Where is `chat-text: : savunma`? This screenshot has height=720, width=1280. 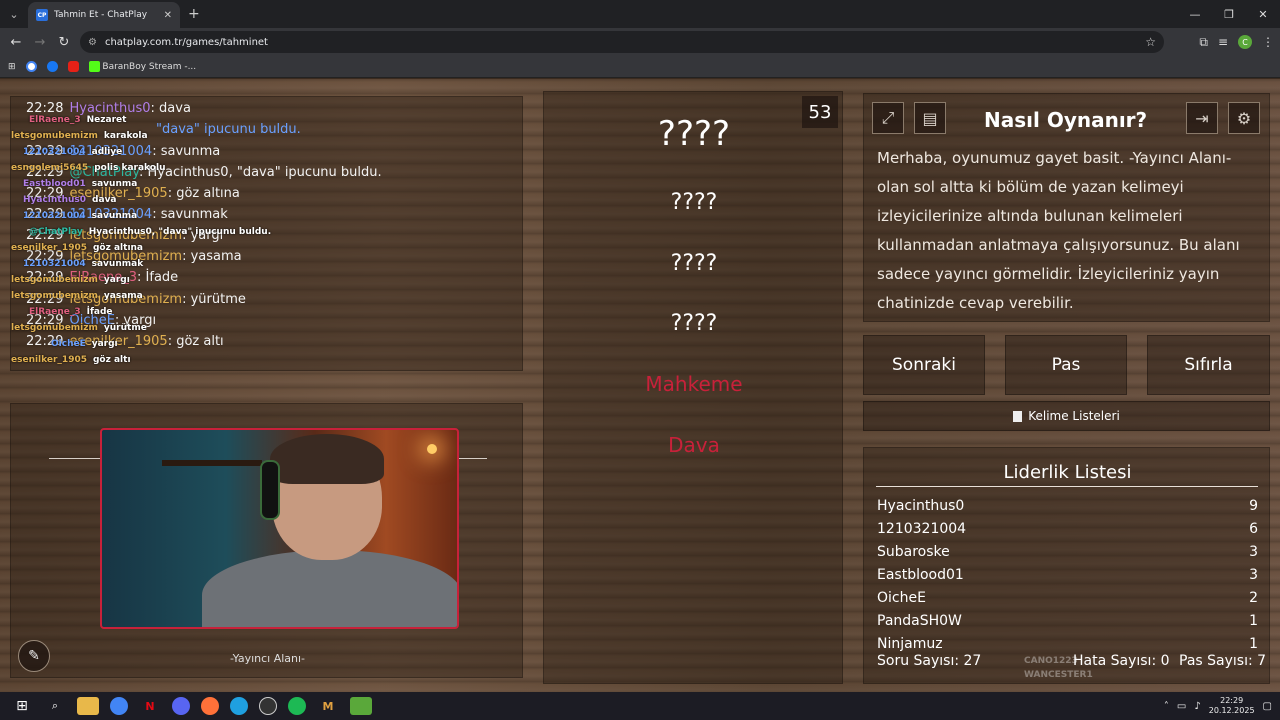 chat-text: : savunma is located at coordinates (186, 151).